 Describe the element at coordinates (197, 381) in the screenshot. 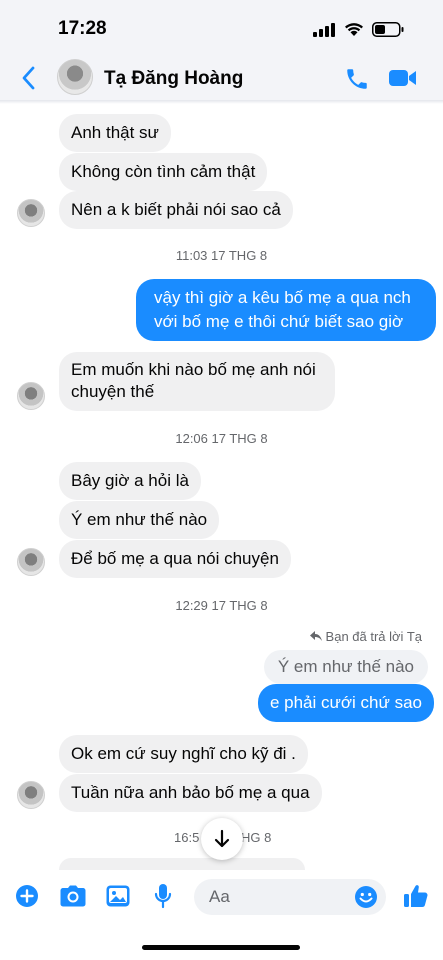

I see `incoming-message: Em muốn khi nào bố mẹ anh nói chuyện thế` at that location.